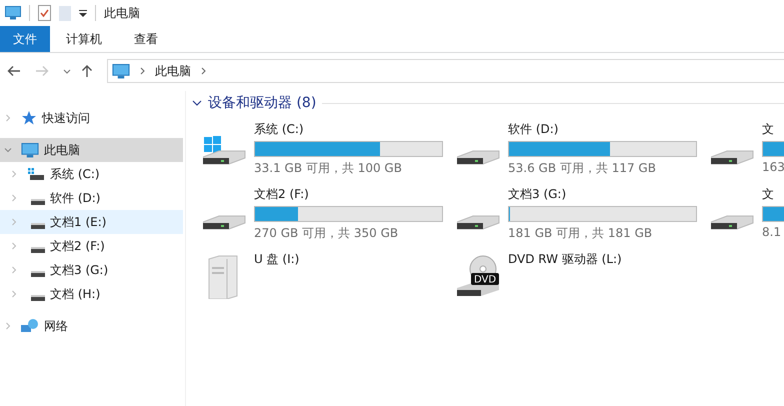 This screenshot has height=406, width=784. I want to click on tree-label: 系统 (C:), so click(75, 174).